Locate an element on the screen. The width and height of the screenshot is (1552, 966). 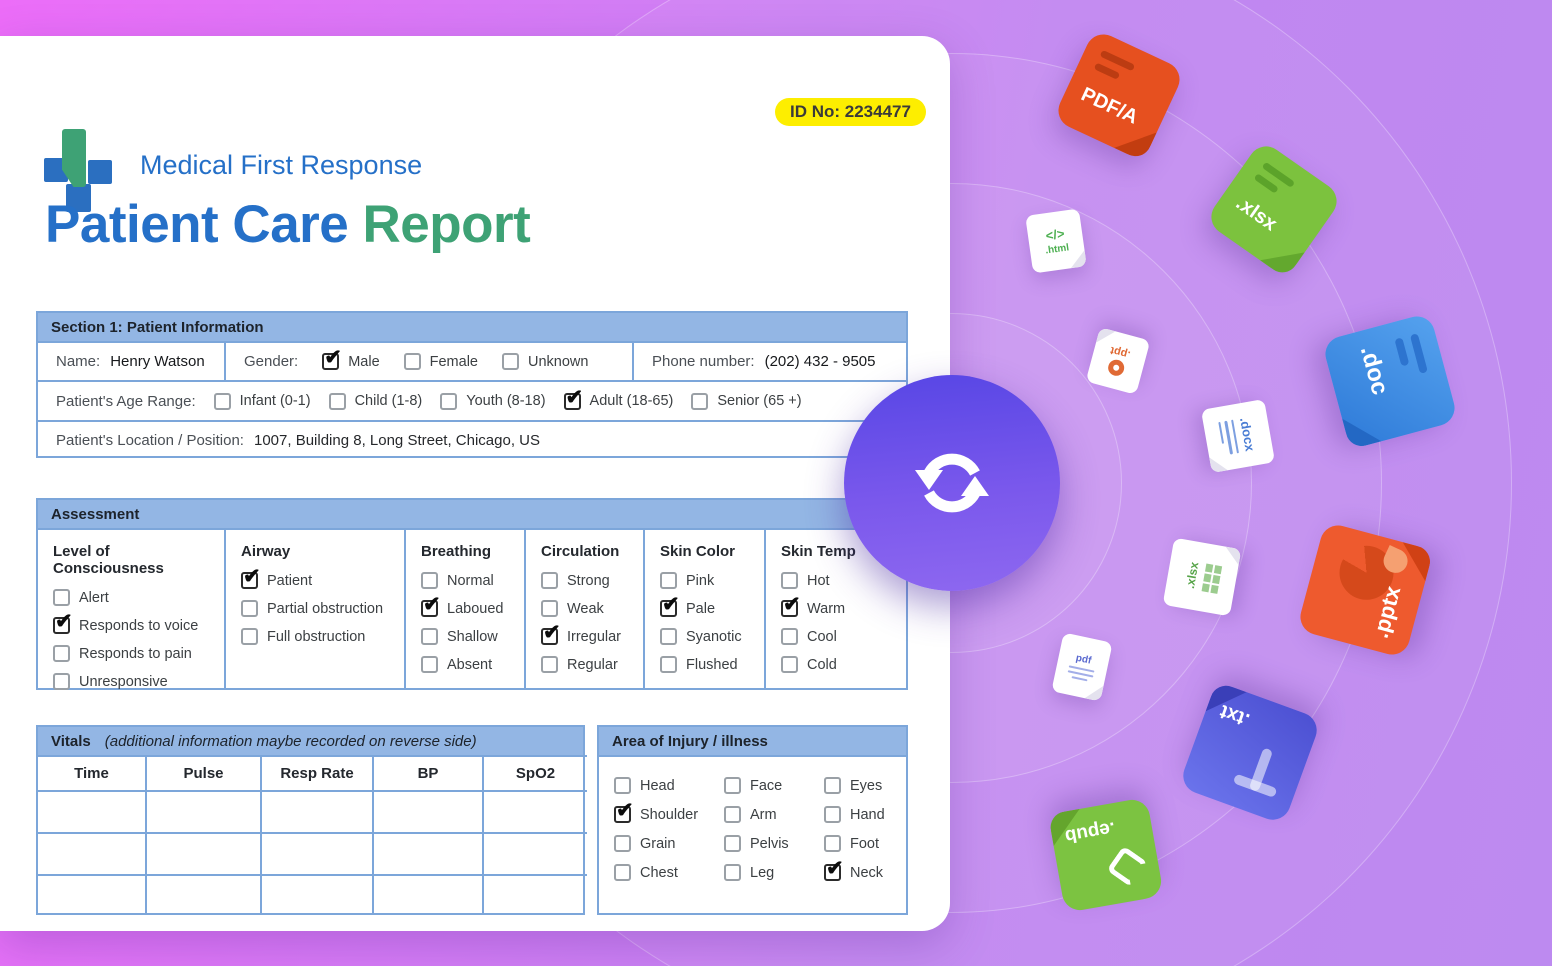
assessment-option: Flushed is located at coordinates (712, 664).